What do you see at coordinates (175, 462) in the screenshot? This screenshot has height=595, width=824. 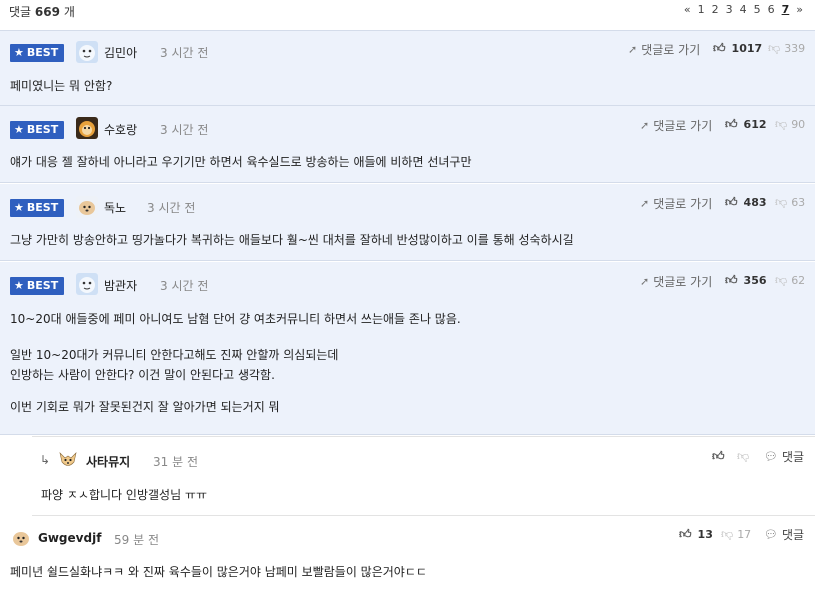 I see `comment-time: 31 분 전` at bounding box center [175, 462].